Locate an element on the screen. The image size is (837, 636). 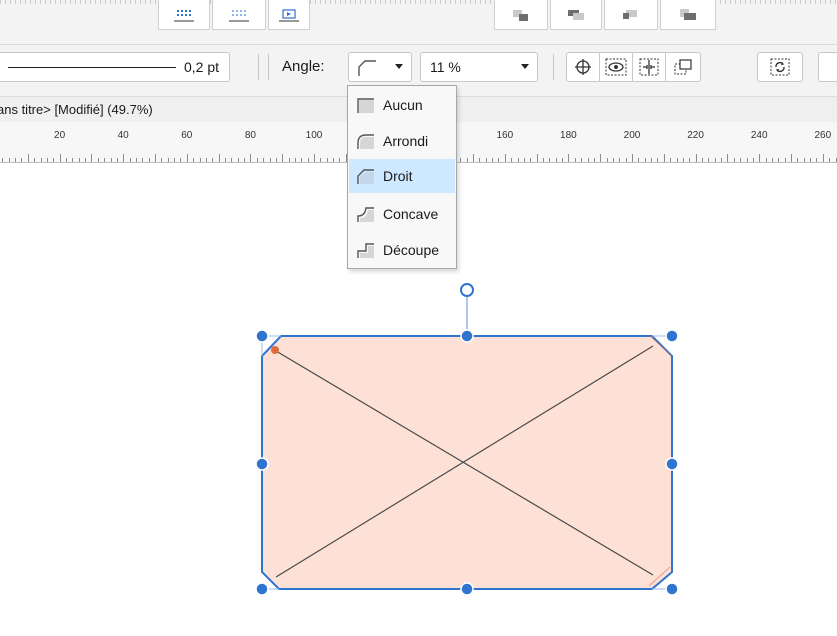
show-hide-button is located at coordinates (616, 67).